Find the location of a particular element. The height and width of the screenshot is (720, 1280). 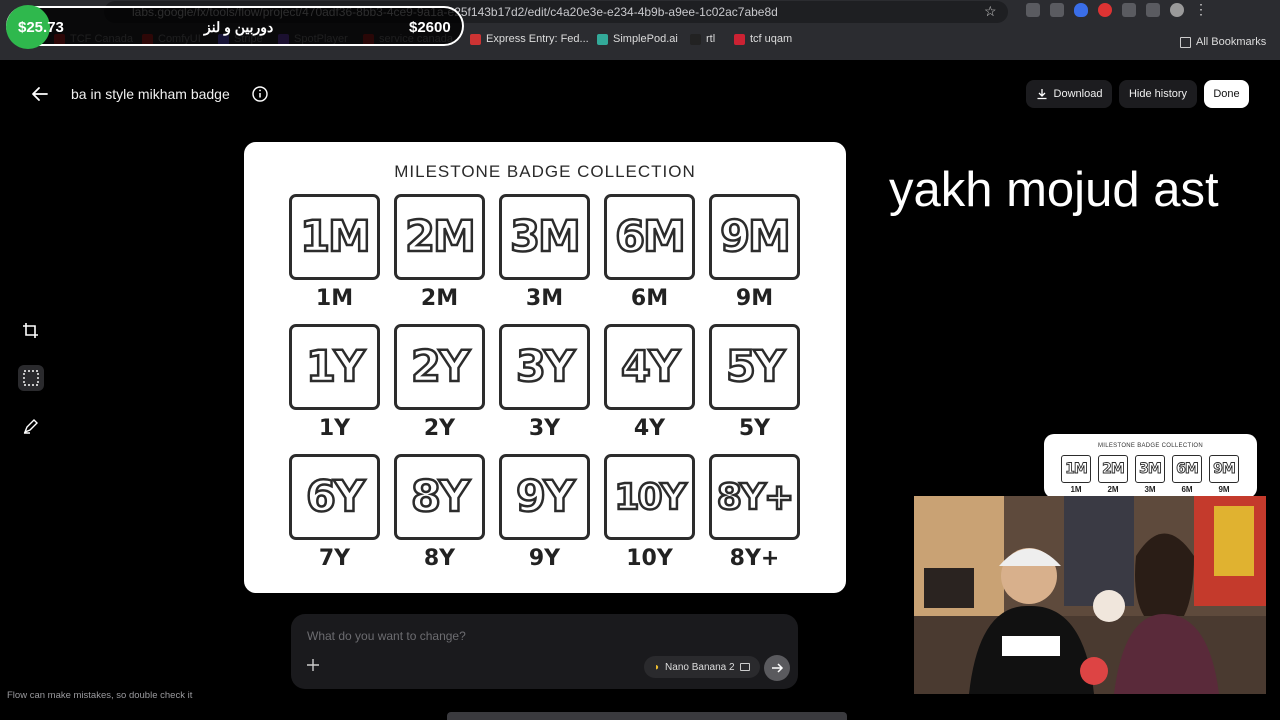

badge-label: 8Y is located at coordinates (439, 558).